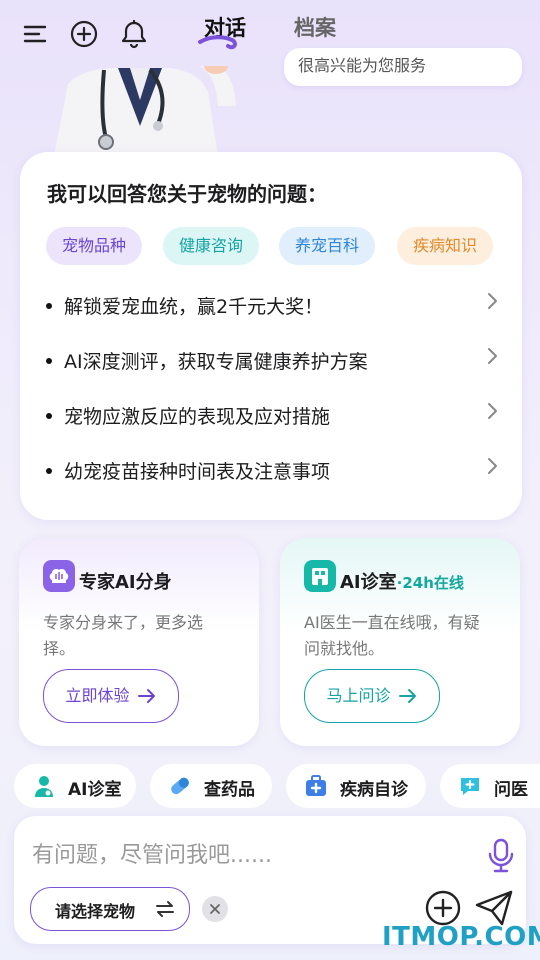 The height and width of the screenshot is (960, 540). Describe the element at coordinates (320, 576) in the screenshot. I see `clinic-icon` at that location.